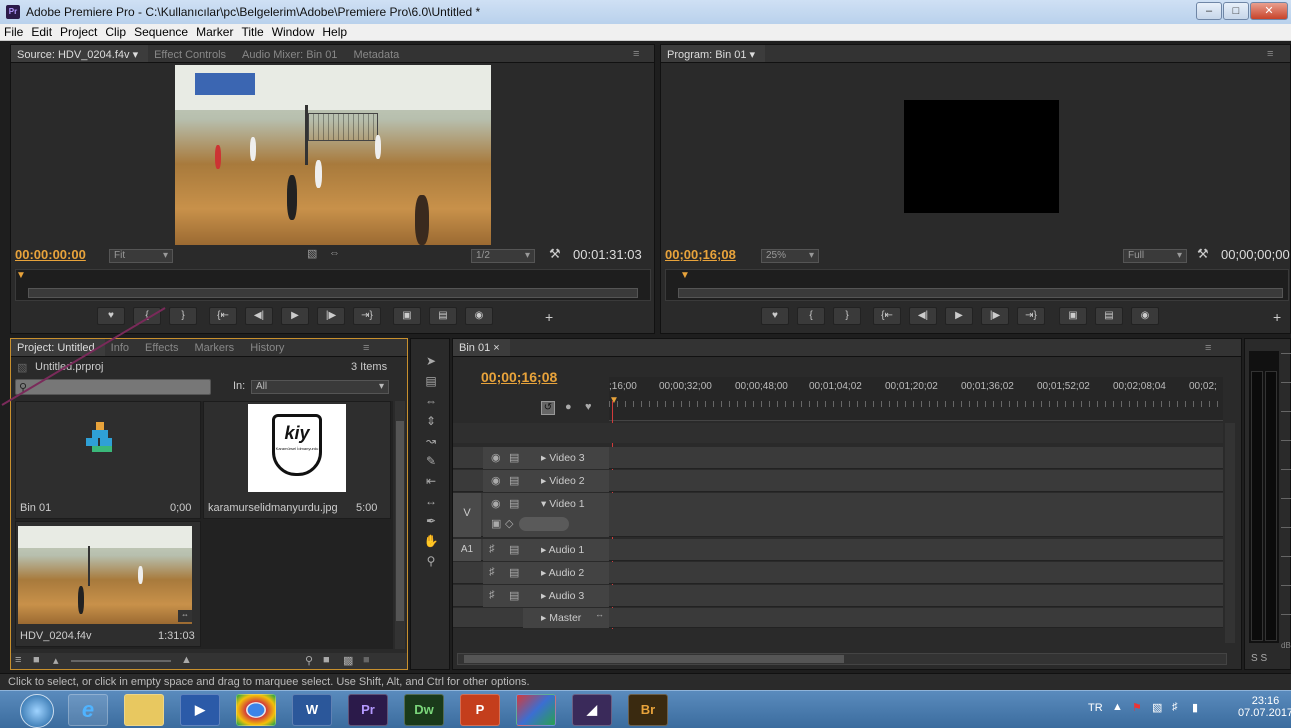 Image resolution: width=1291 pixels, height=728 pixels. Describe the element at coordinates (431, 421) in the screenshot. I see `rolling-edit-tool-icon: ⇕` at that location.